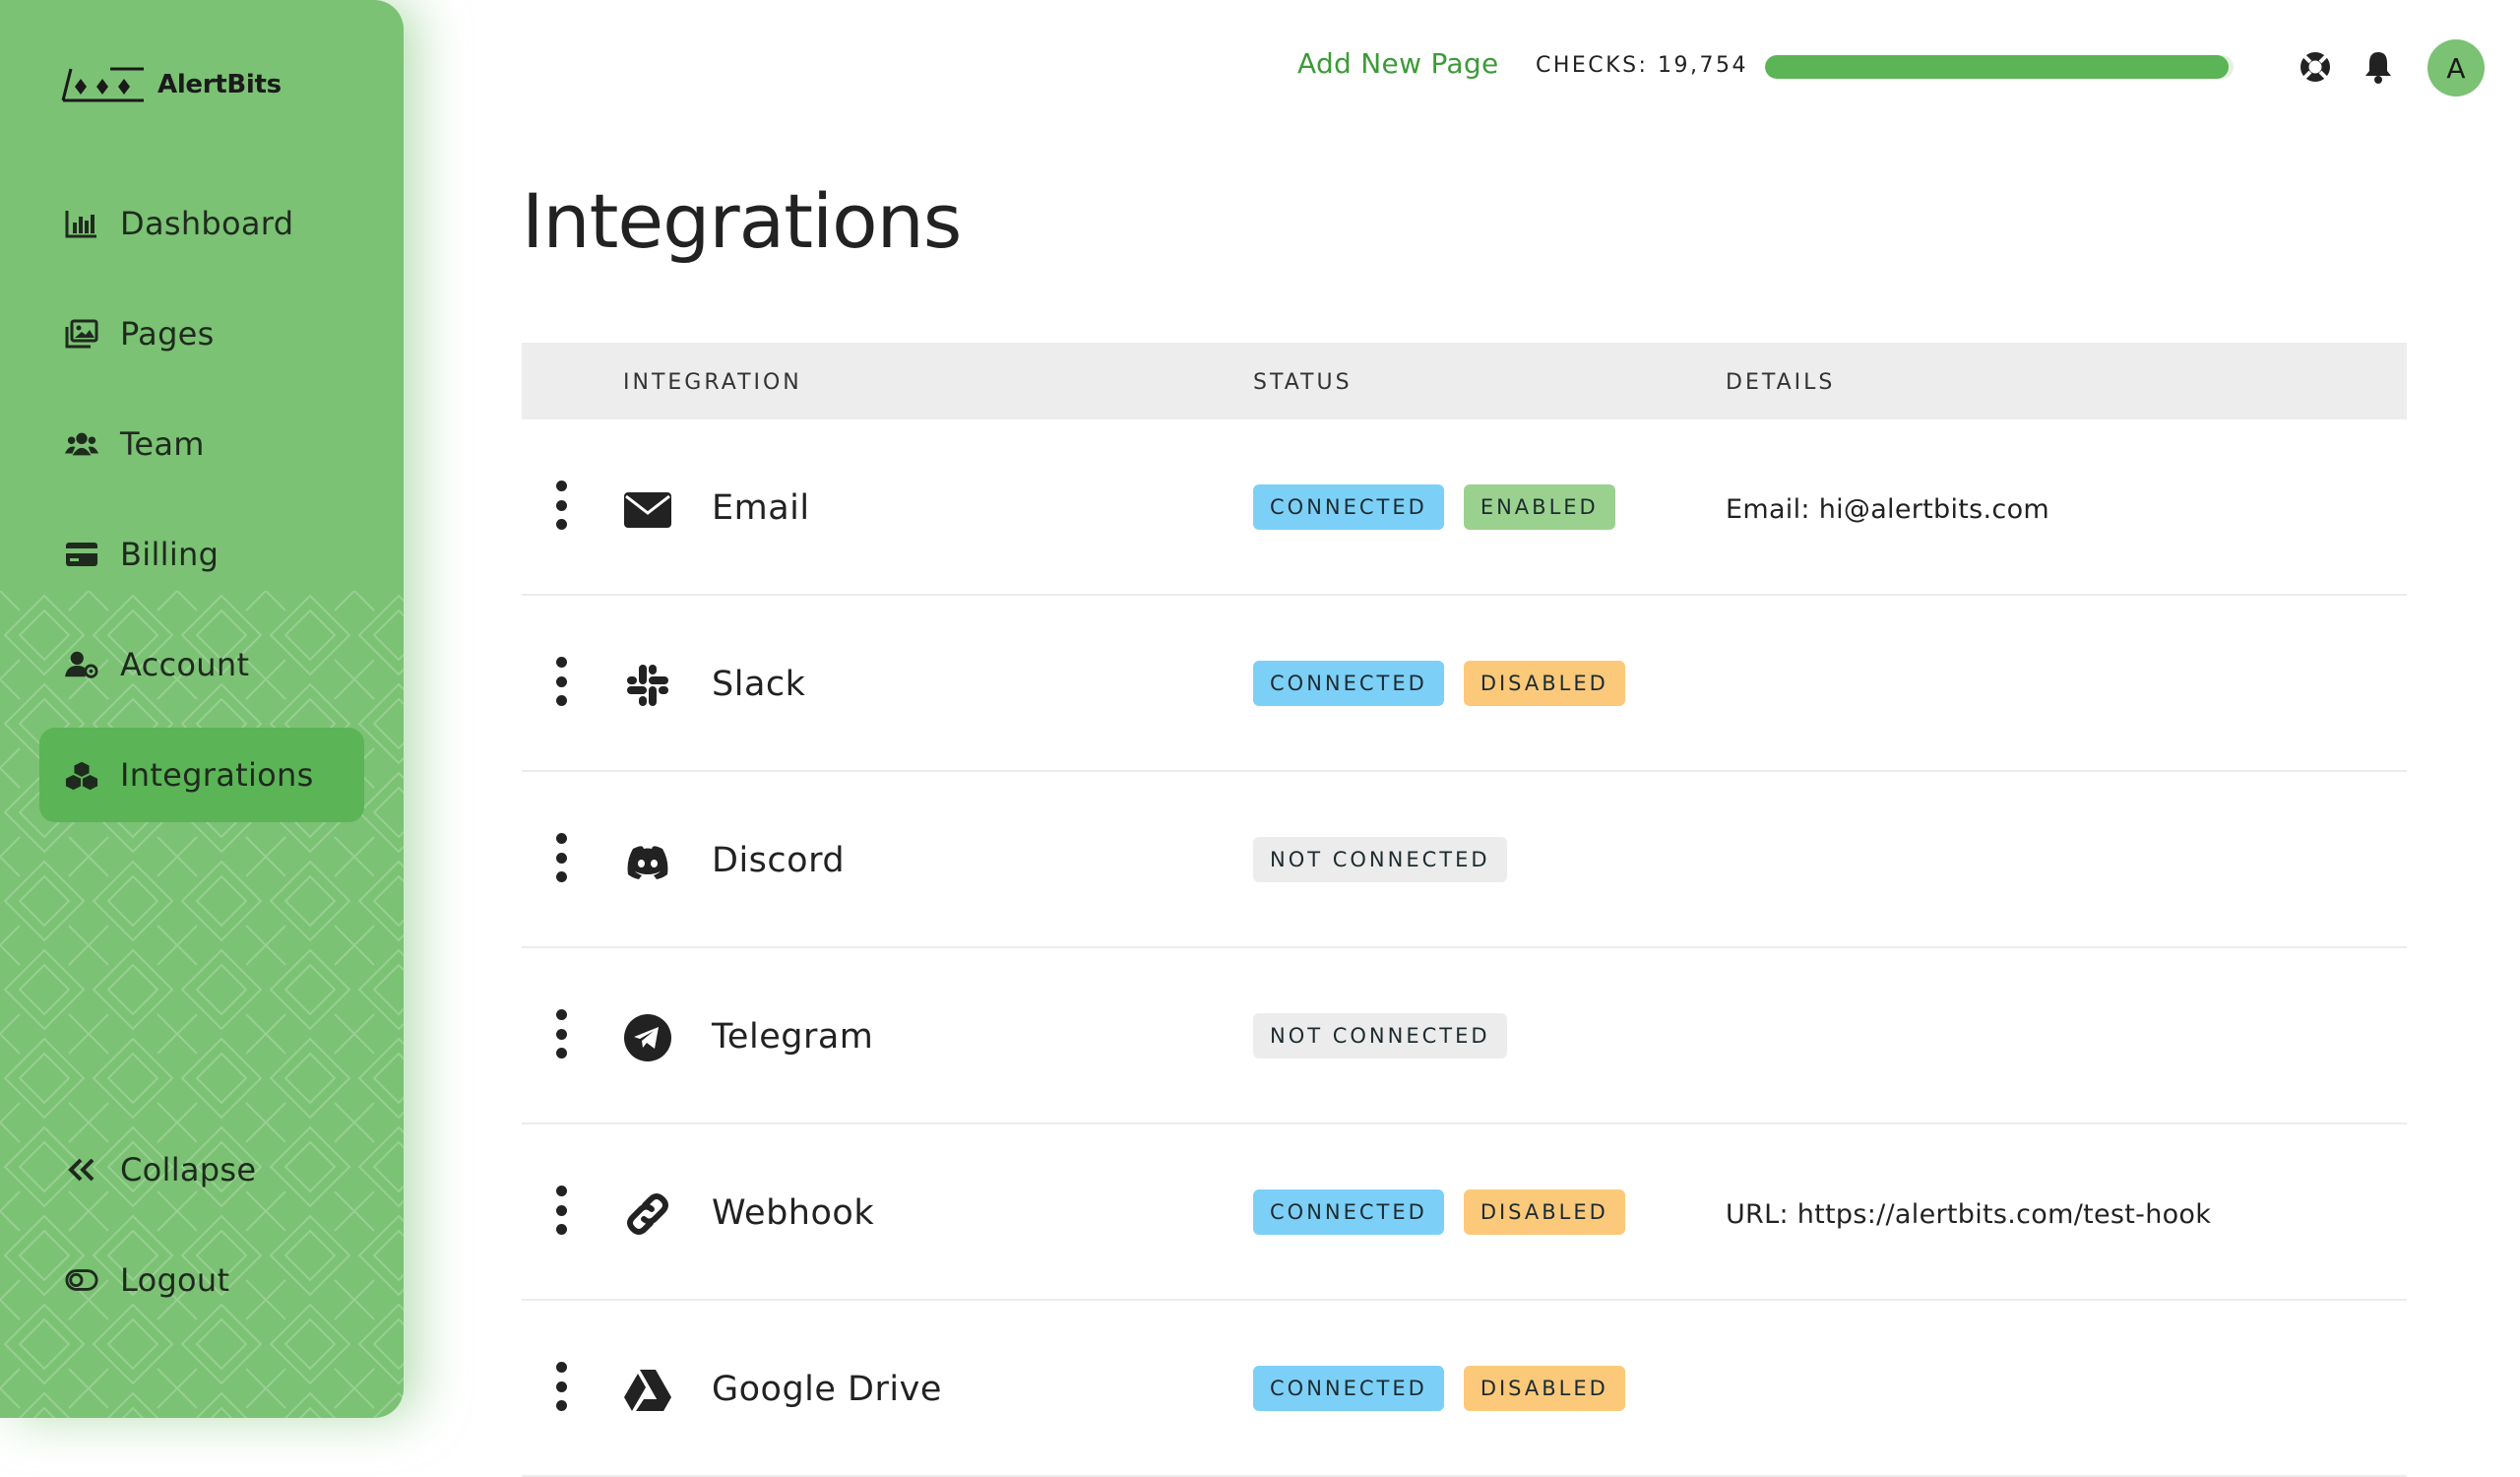 The width and height of the screenshot is (2520, 1477). What do you see at coordinates (162, 444) in the screenshot?
I see `sidebar-item-label: Team` at bounding box center [162, 444].